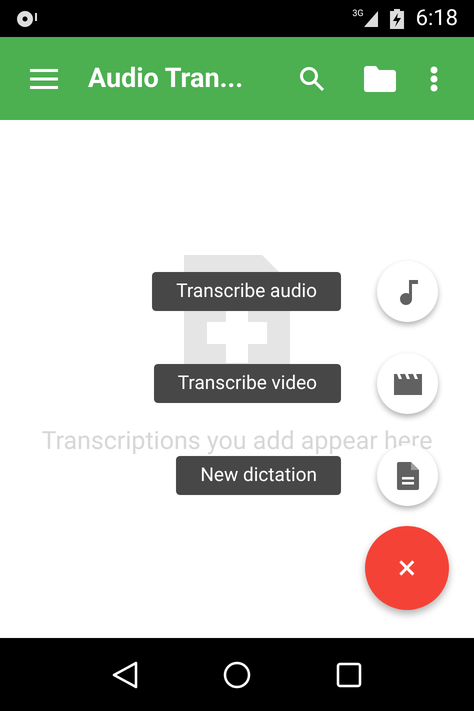  Describe the element at coordinates (380, 79) in the screenshot. I see `folder-icon` at that location.